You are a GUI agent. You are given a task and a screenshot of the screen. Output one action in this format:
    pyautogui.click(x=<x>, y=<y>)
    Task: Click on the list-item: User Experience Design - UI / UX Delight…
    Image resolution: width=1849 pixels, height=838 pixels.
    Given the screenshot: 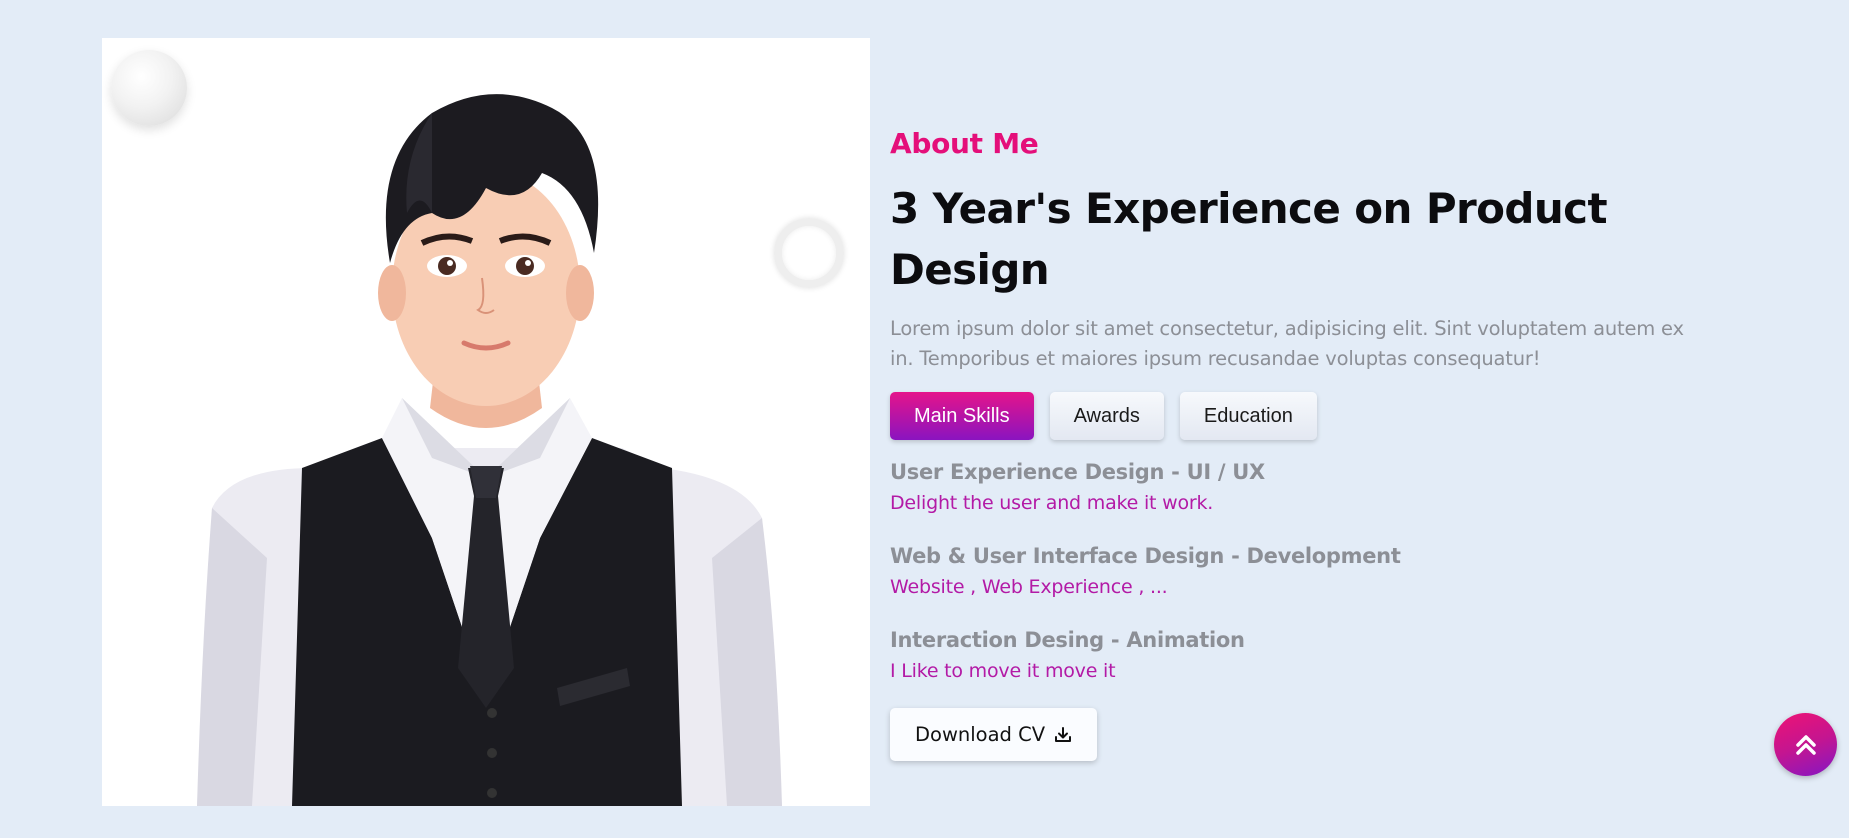 What is the action you would take?
    pyautogui.click(x=1290, y=487)
    